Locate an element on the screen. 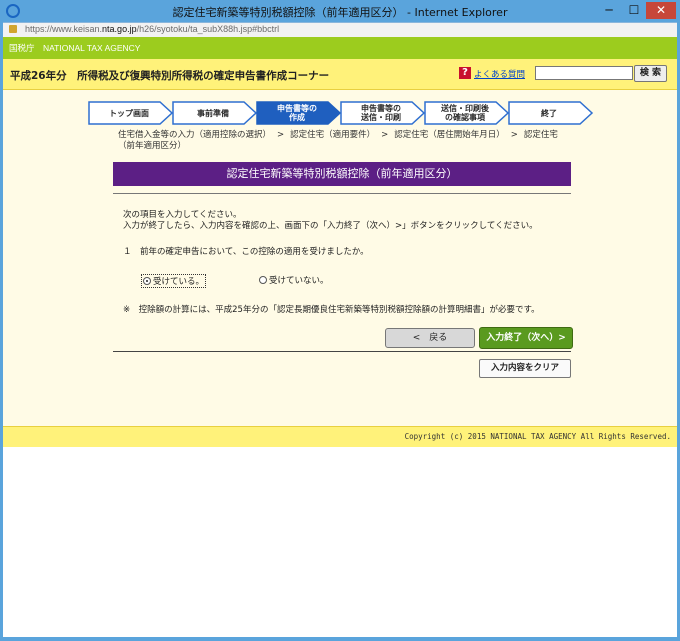 The width and height of the screenshot is (680, 641). step-label: 終了 is located at coordinates (549, 113).